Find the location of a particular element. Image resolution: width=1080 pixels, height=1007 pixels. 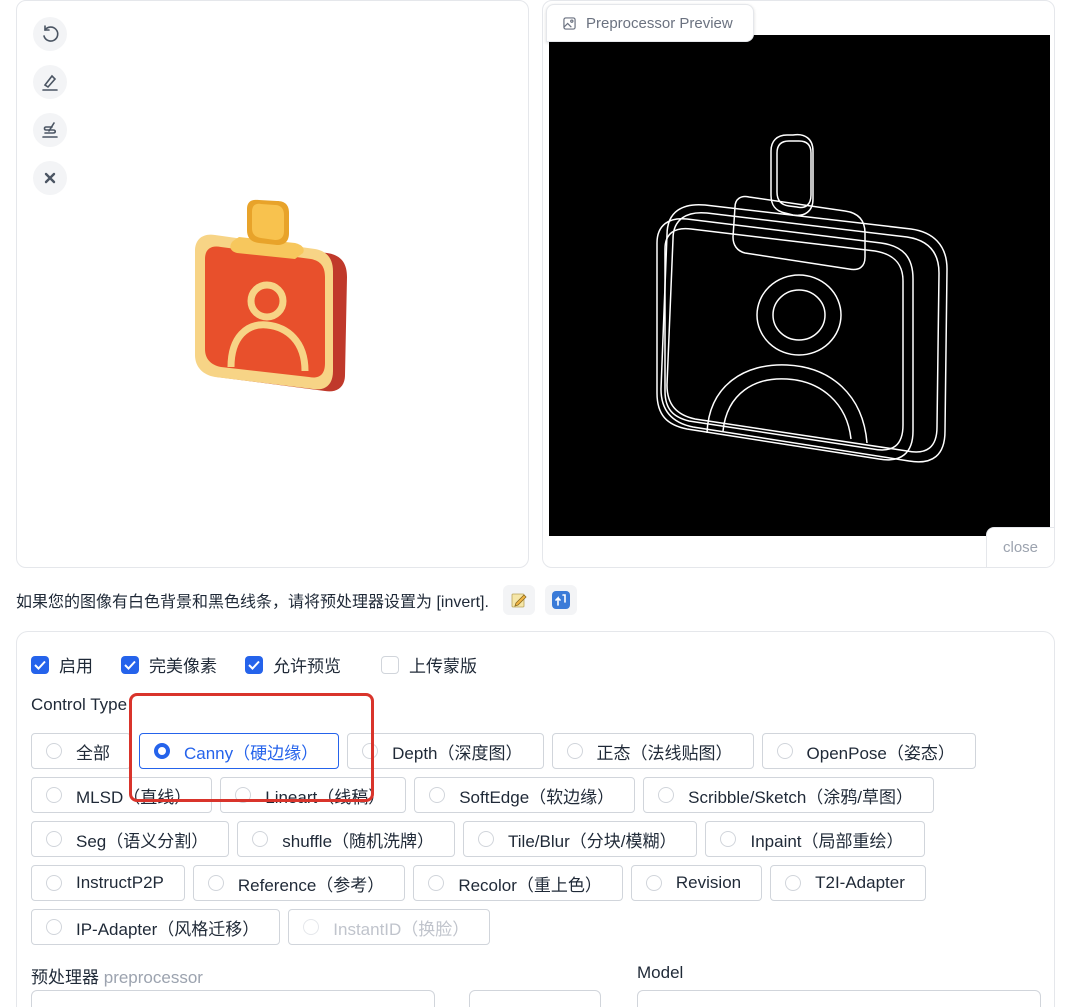

allow-preview-label: 允许预览 is located at coordinates (307, 666).